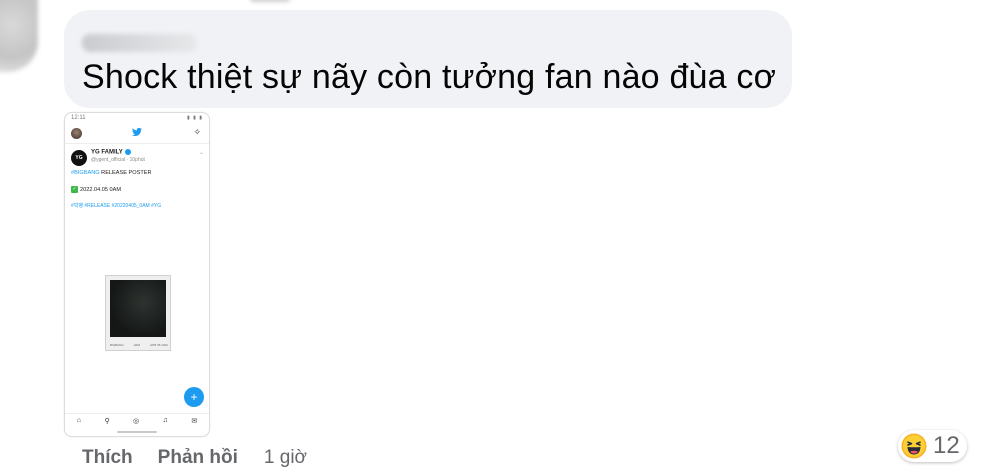 This screenshot has width=1000, height=473. Describe the element at coordinates (137, 432) in the screenshot. I see `phone-home-indicator` at that location.